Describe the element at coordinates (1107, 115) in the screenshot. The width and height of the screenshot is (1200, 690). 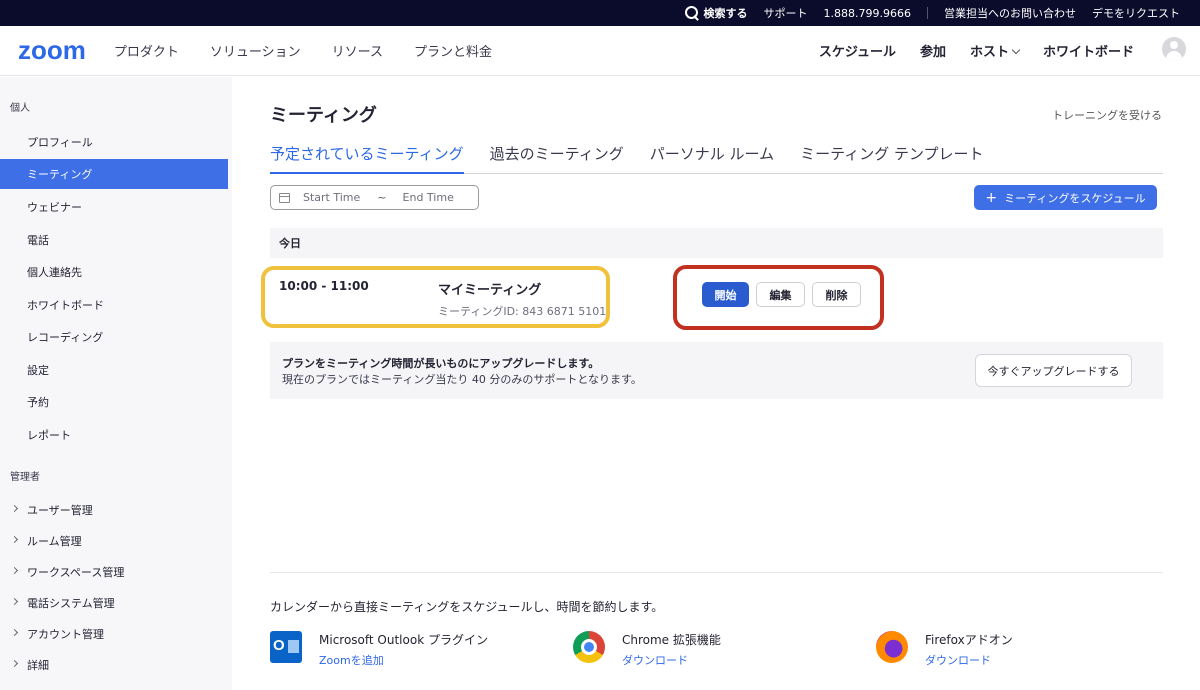
I see `training-link: トレーニングを受ける` at that location.